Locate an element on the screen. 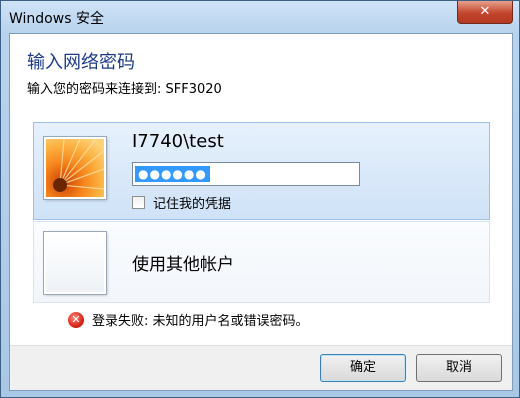 The image size is (520, 398). dialog-subheading: 输入您的密码来连接到: SFF3020 is located at coordinates (124, 89).